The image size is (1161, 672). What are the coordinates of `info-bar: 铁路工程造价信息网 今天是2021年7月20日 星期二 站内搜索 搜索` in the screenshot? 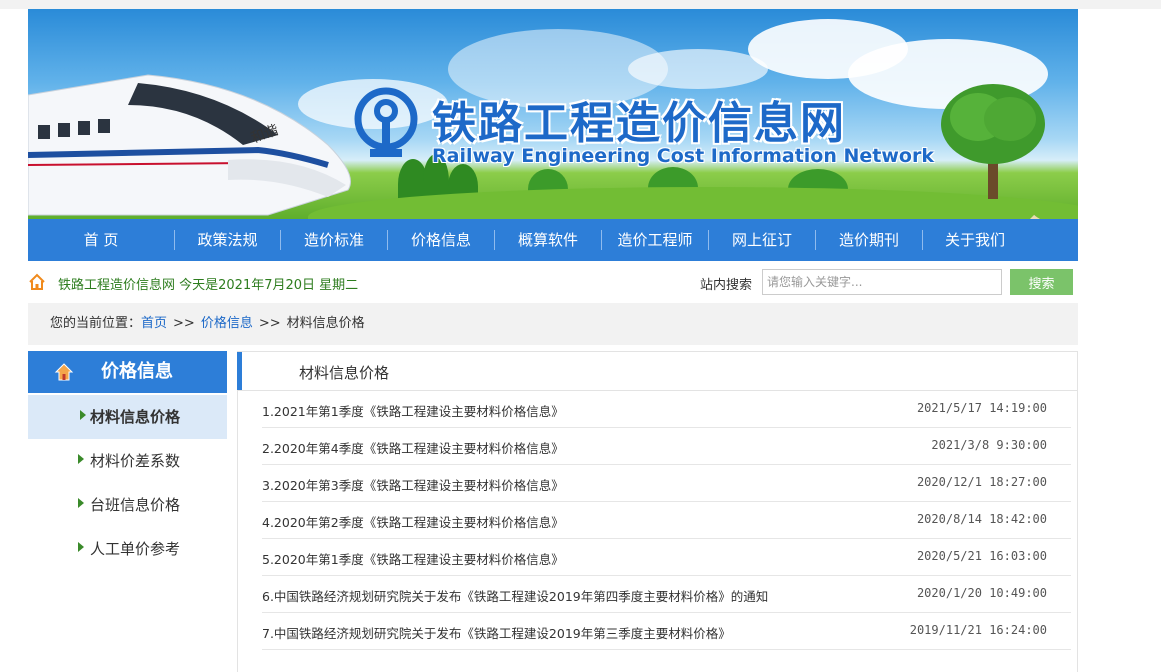 It's located at (553, 282).